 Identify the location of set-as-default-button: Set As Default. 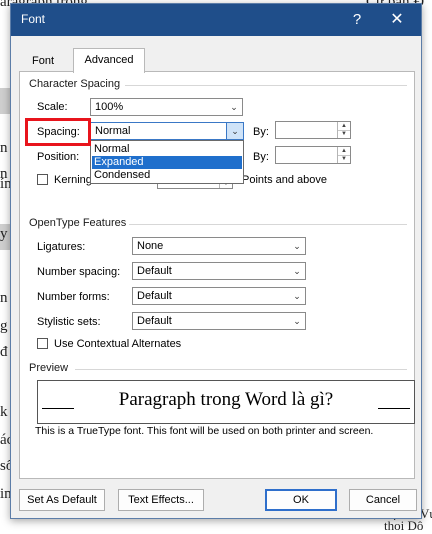
(62, 500).